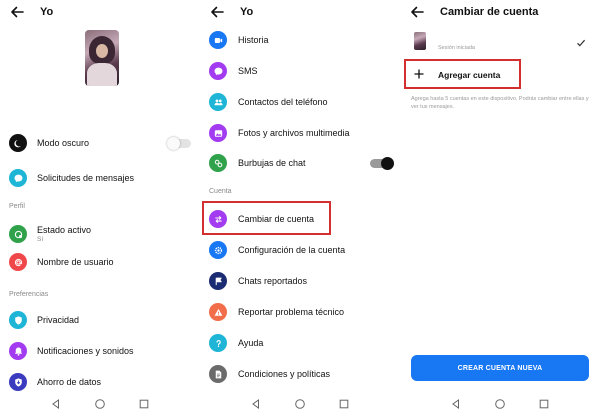 The width and height of the screenshot is (600, 415). What do you see at coordinates (18, 351) in the screenshot?
I see `bell-icon` at bounding box center [18, 351].